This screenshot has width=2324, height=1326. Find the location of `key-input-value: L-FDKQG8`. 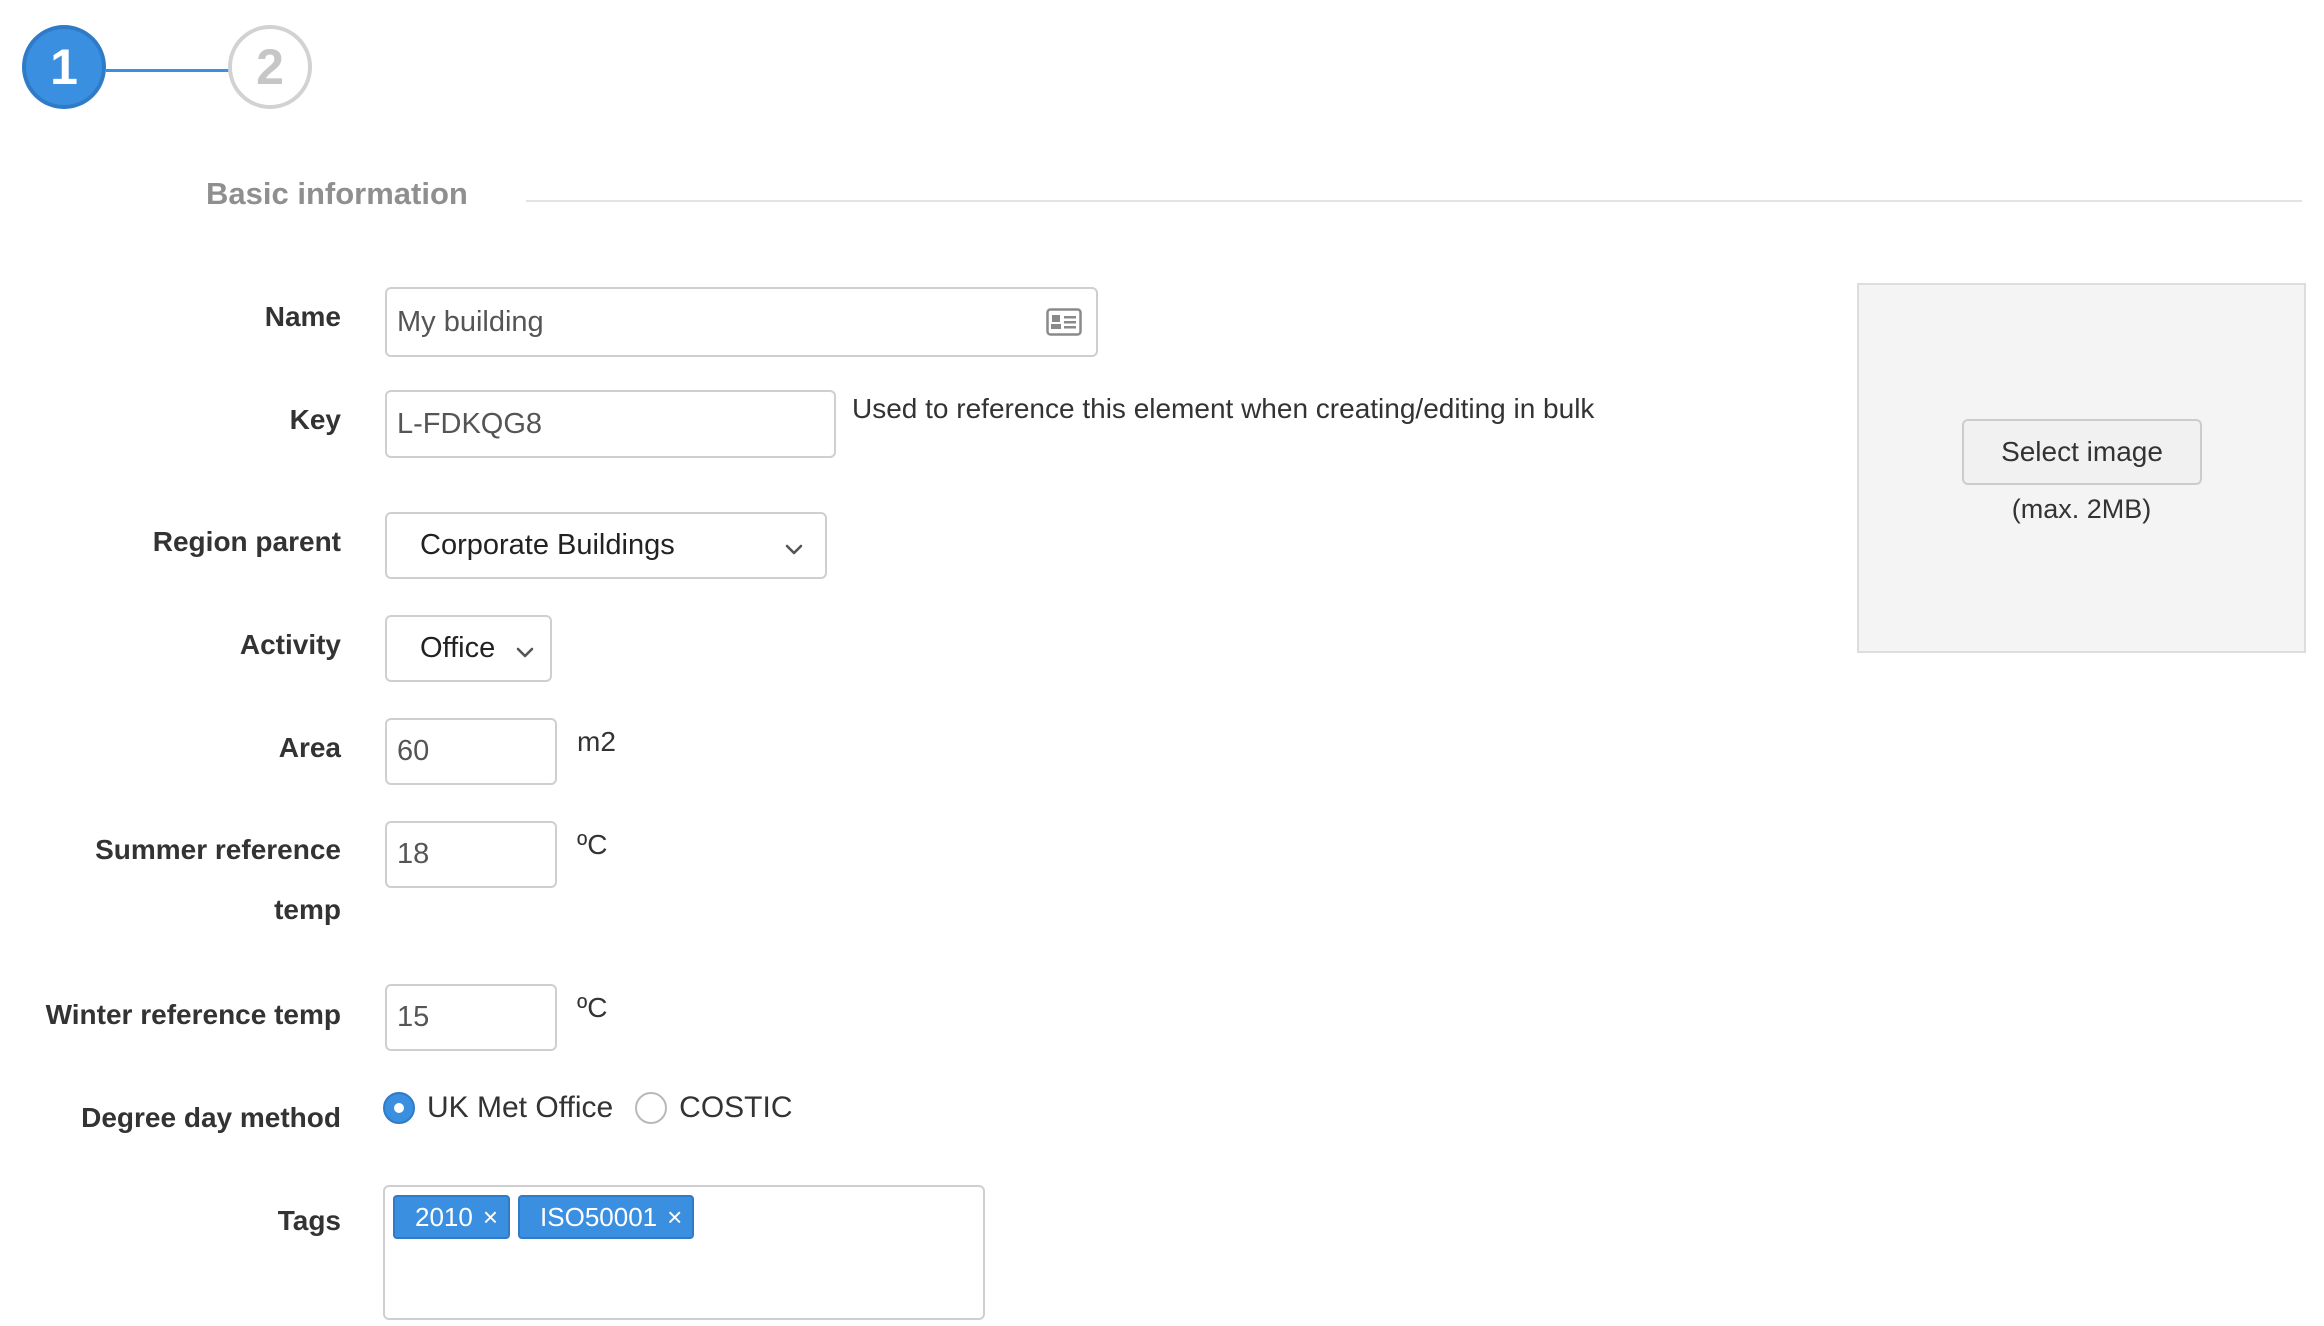

key-input-value: L-FDKQG8 is located at coordinates (470, 423).